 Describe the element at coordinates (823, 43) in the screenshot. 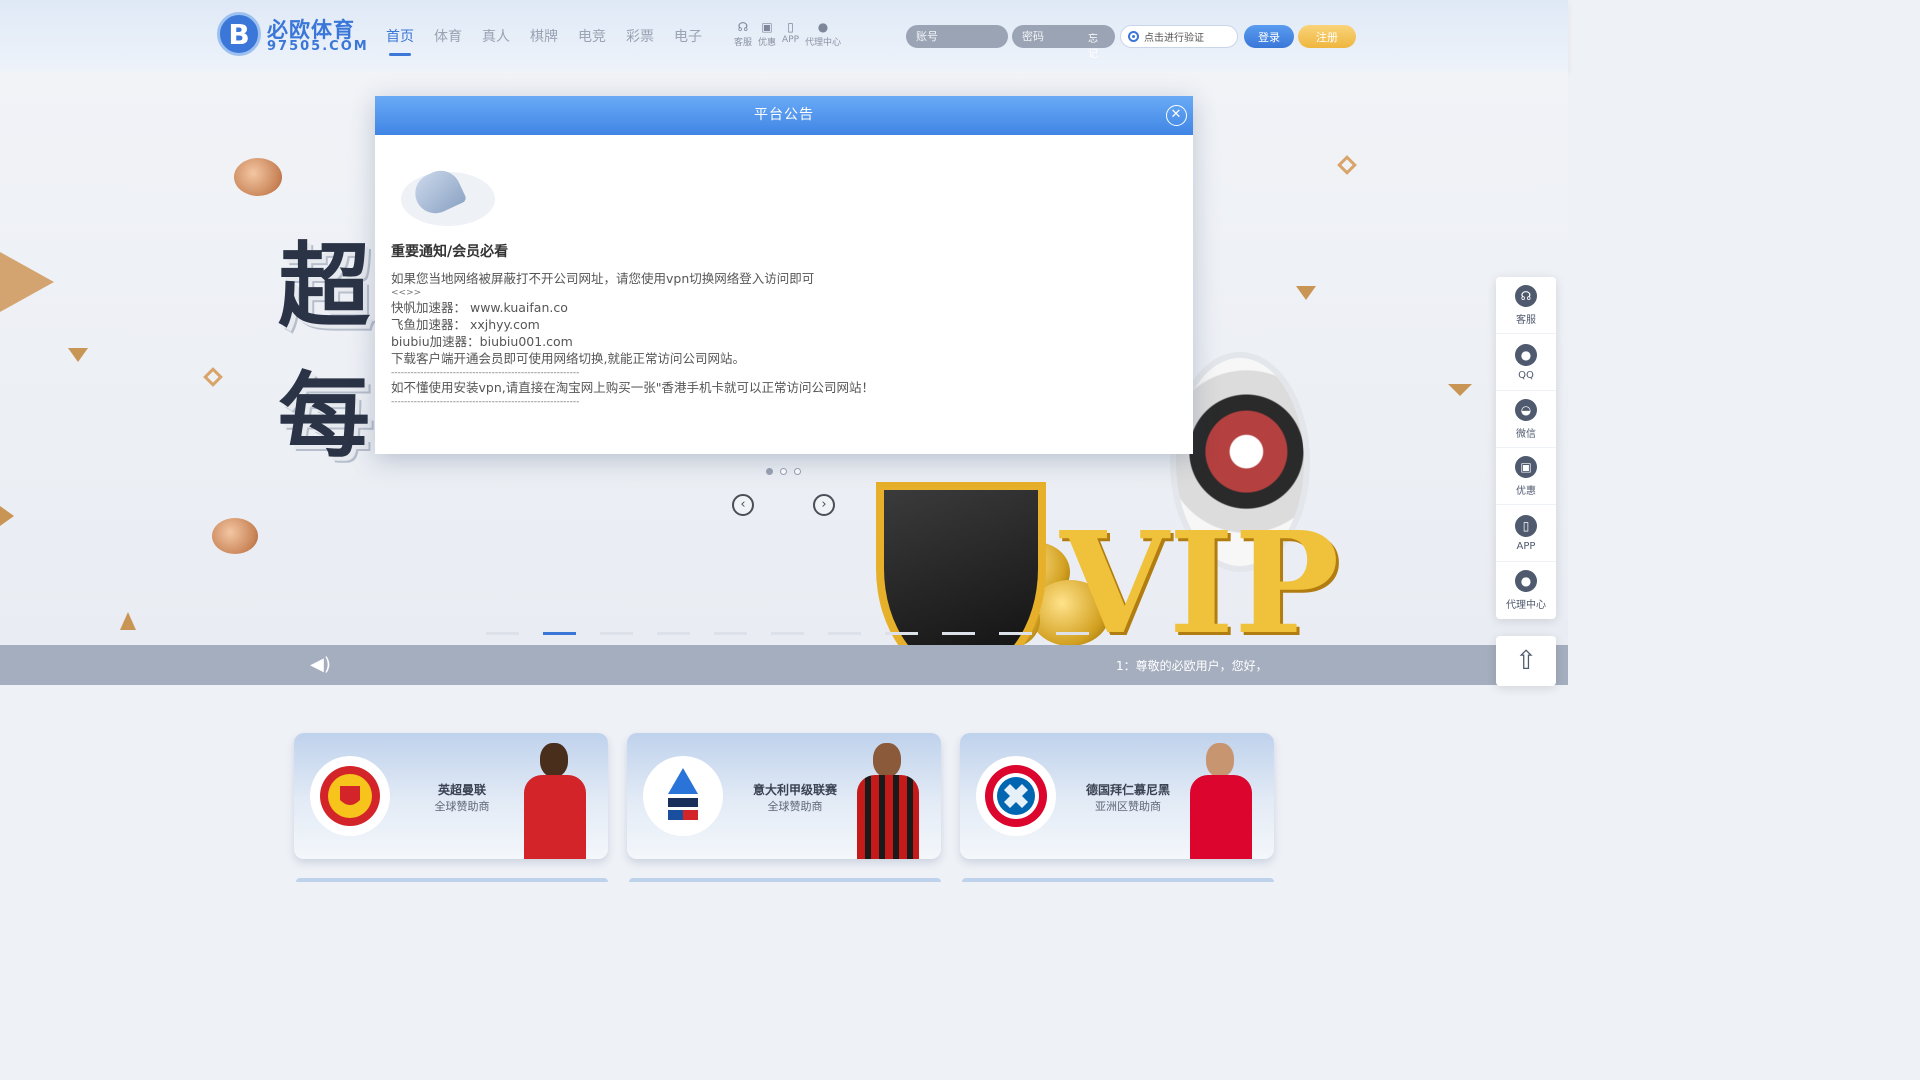

I see `tool-label: 代理中心` at that location.